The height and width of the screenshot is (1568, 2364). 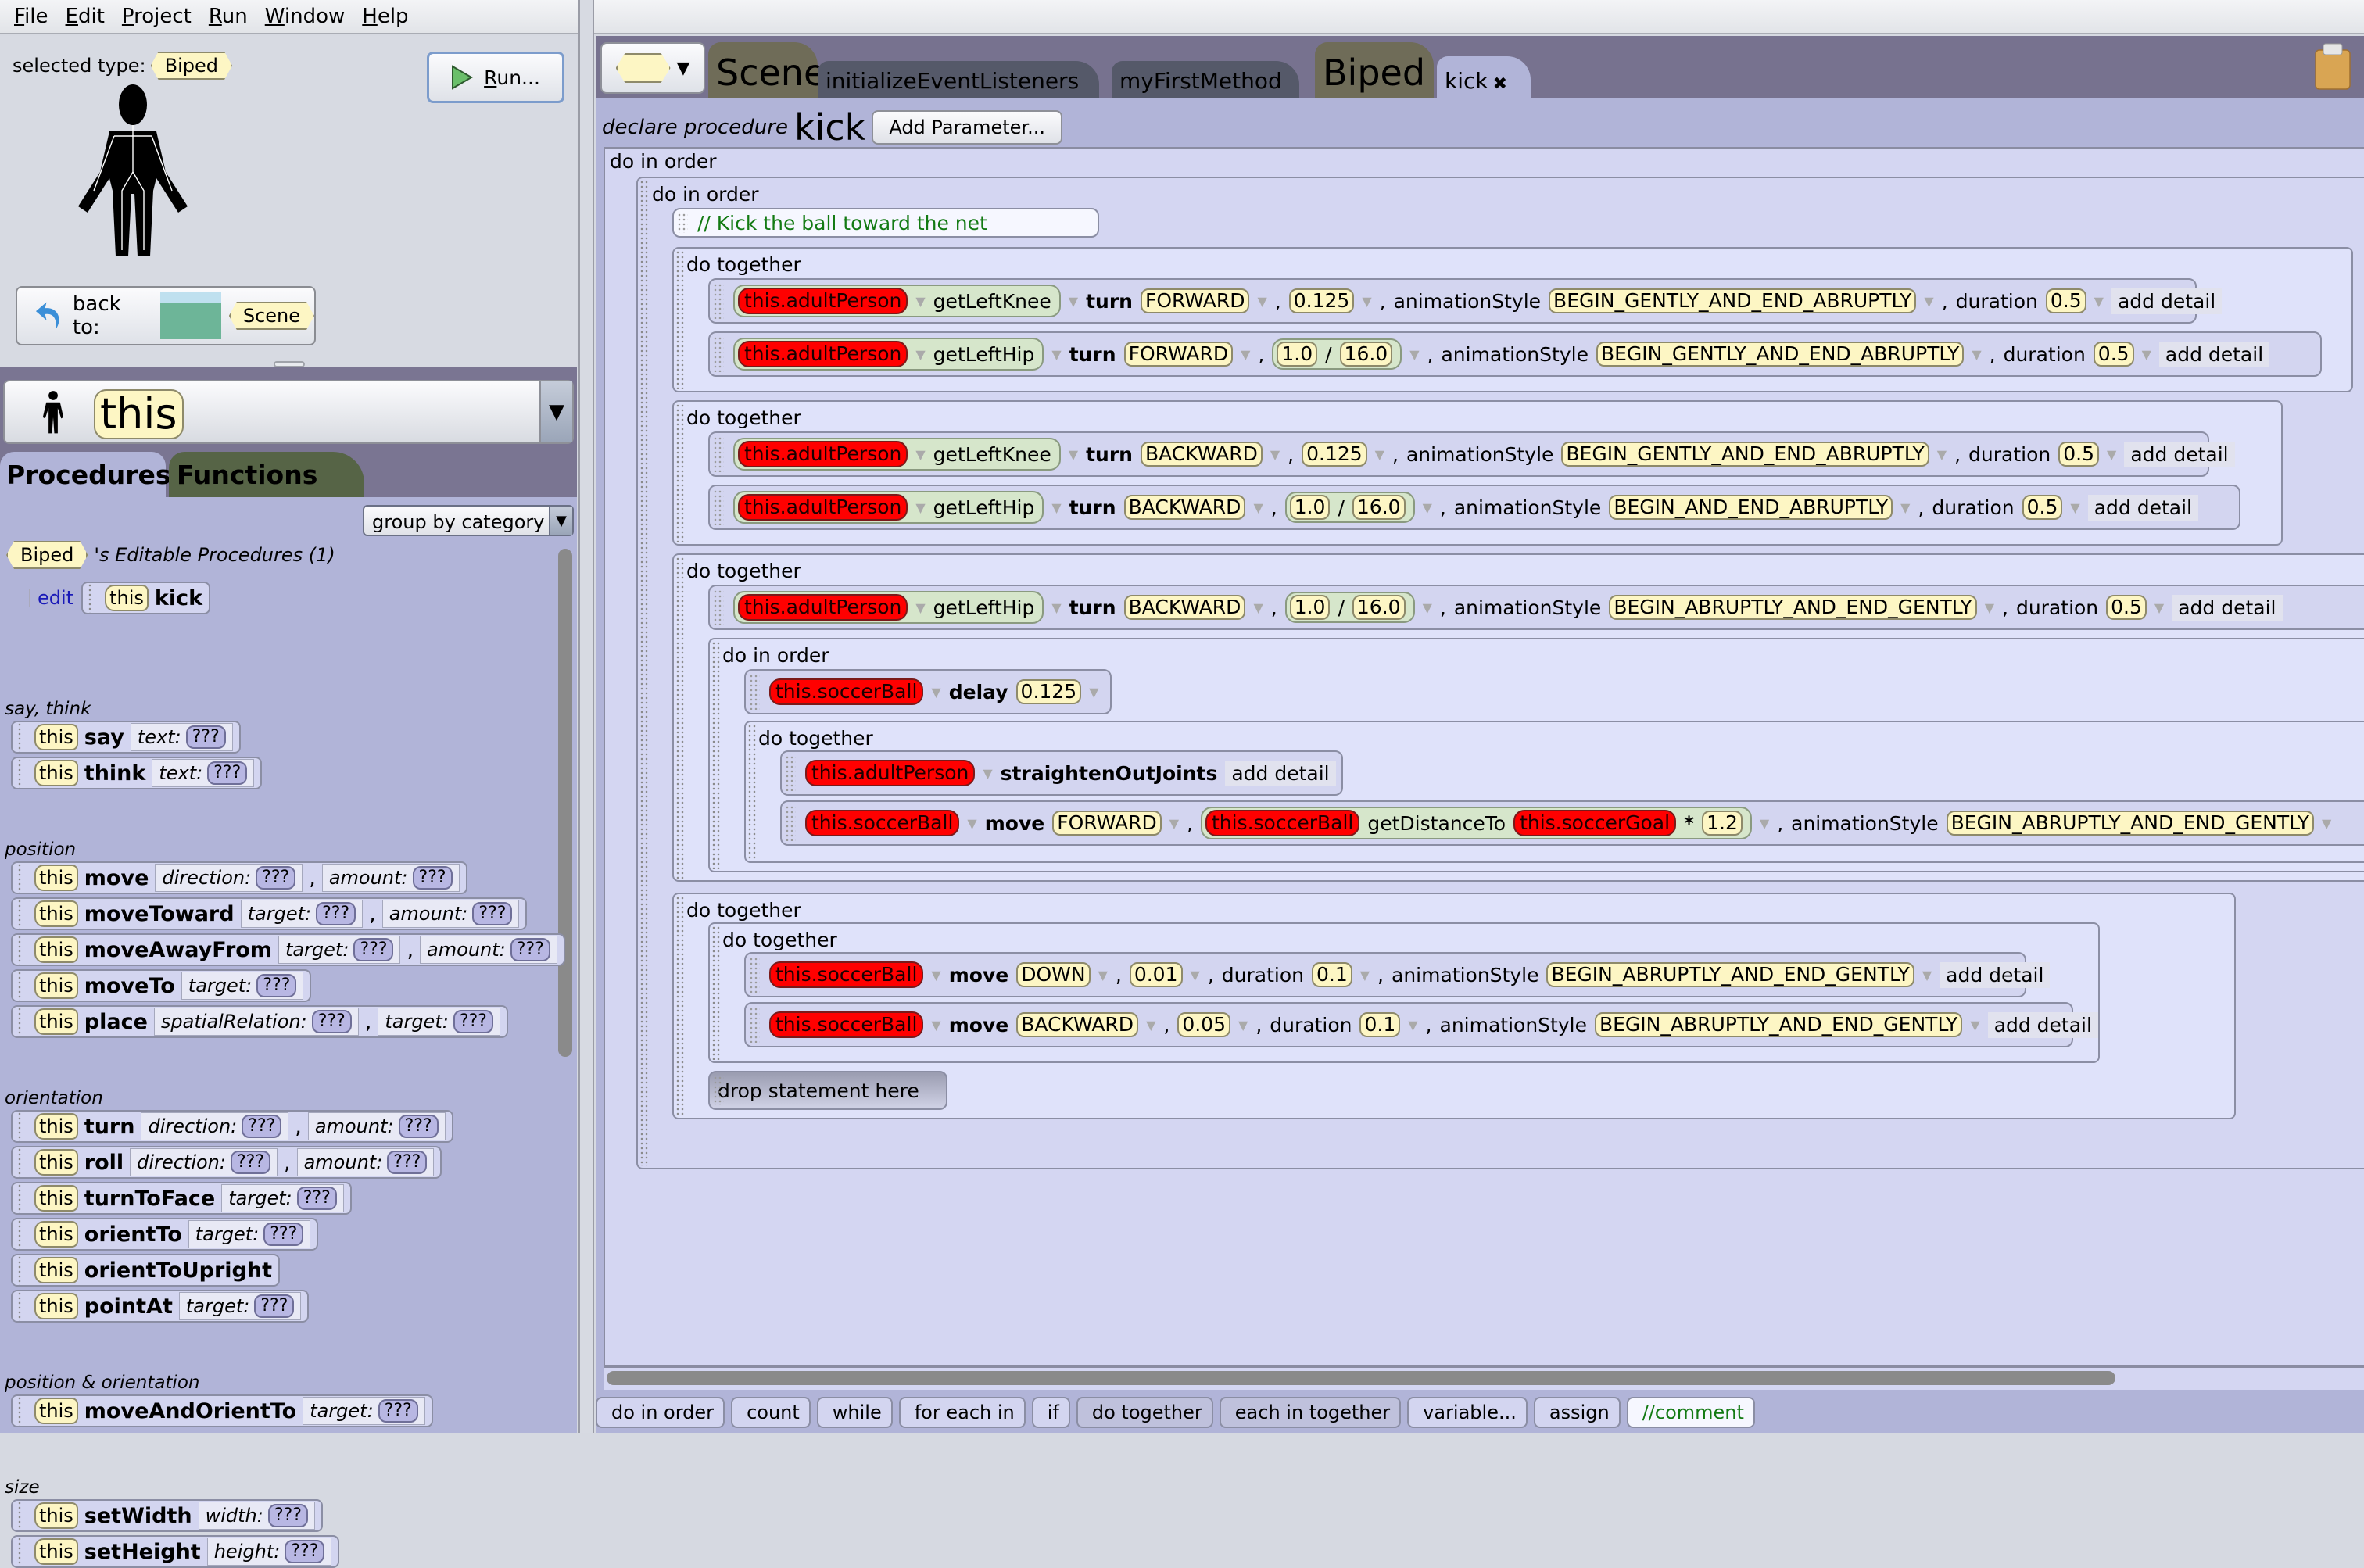 I want to click on parameter-slot: width:???, so click(x=256, y=1516).